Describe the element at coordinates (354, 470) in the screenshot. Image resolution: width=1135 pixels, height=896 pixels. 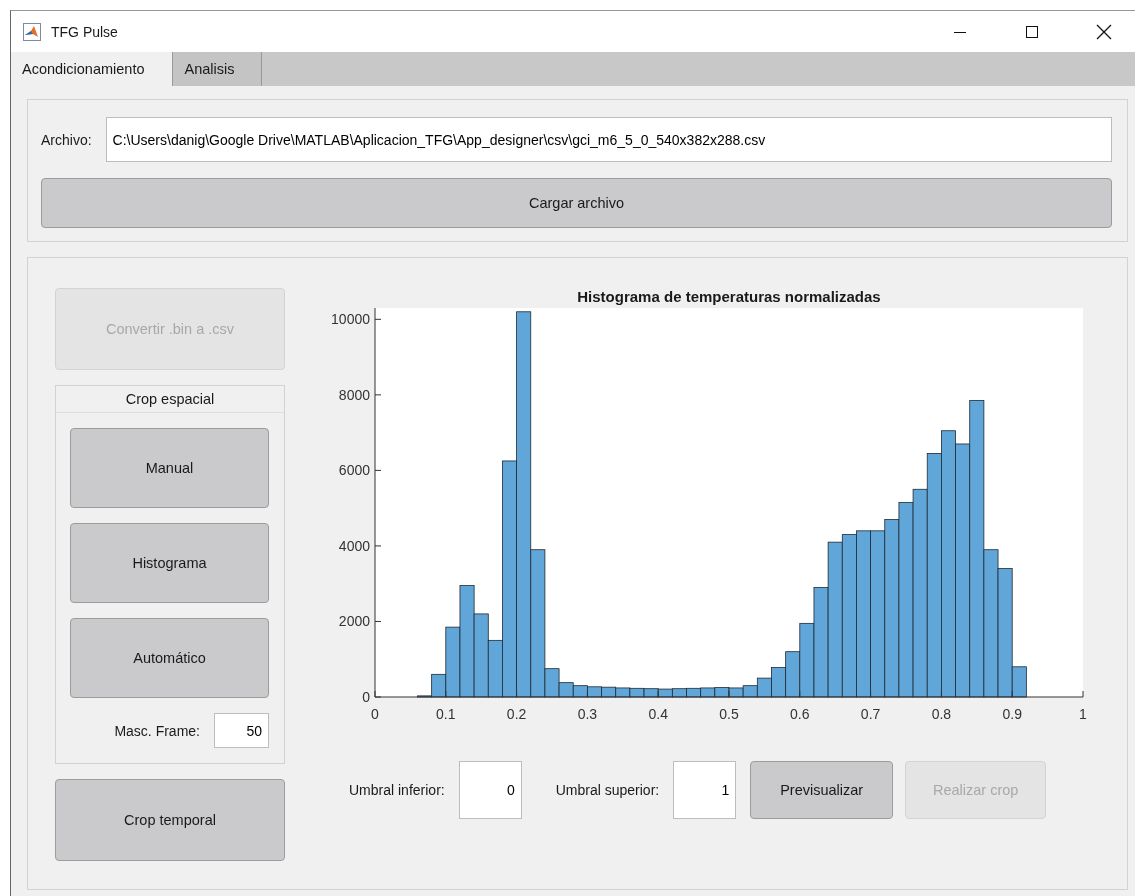
I see `y-tick-label: 6000` at that location.